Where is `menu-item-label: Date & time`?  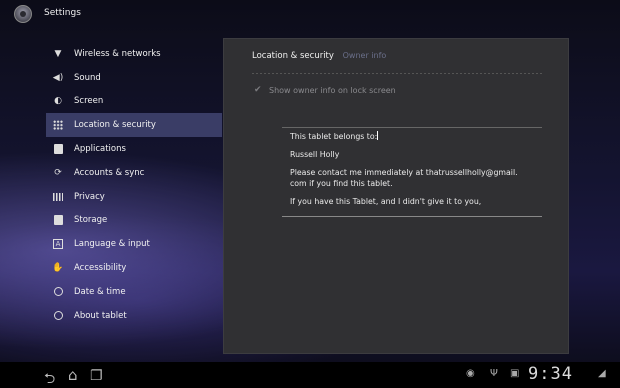 menu-item-label: Date & time is located at coordinates (100, 291).